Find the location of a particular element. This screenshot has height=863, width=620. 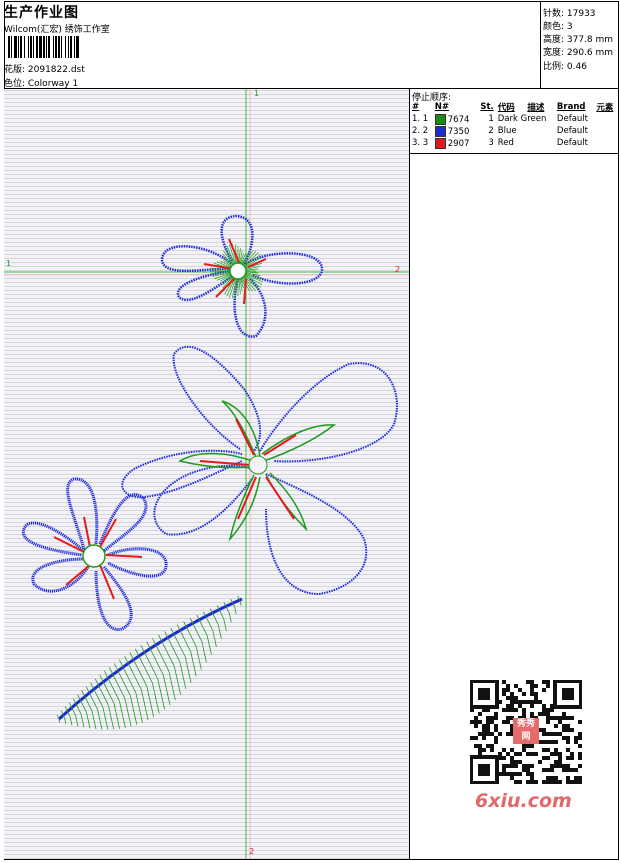

row-code: 7350 is located at coordinates (458, 131).